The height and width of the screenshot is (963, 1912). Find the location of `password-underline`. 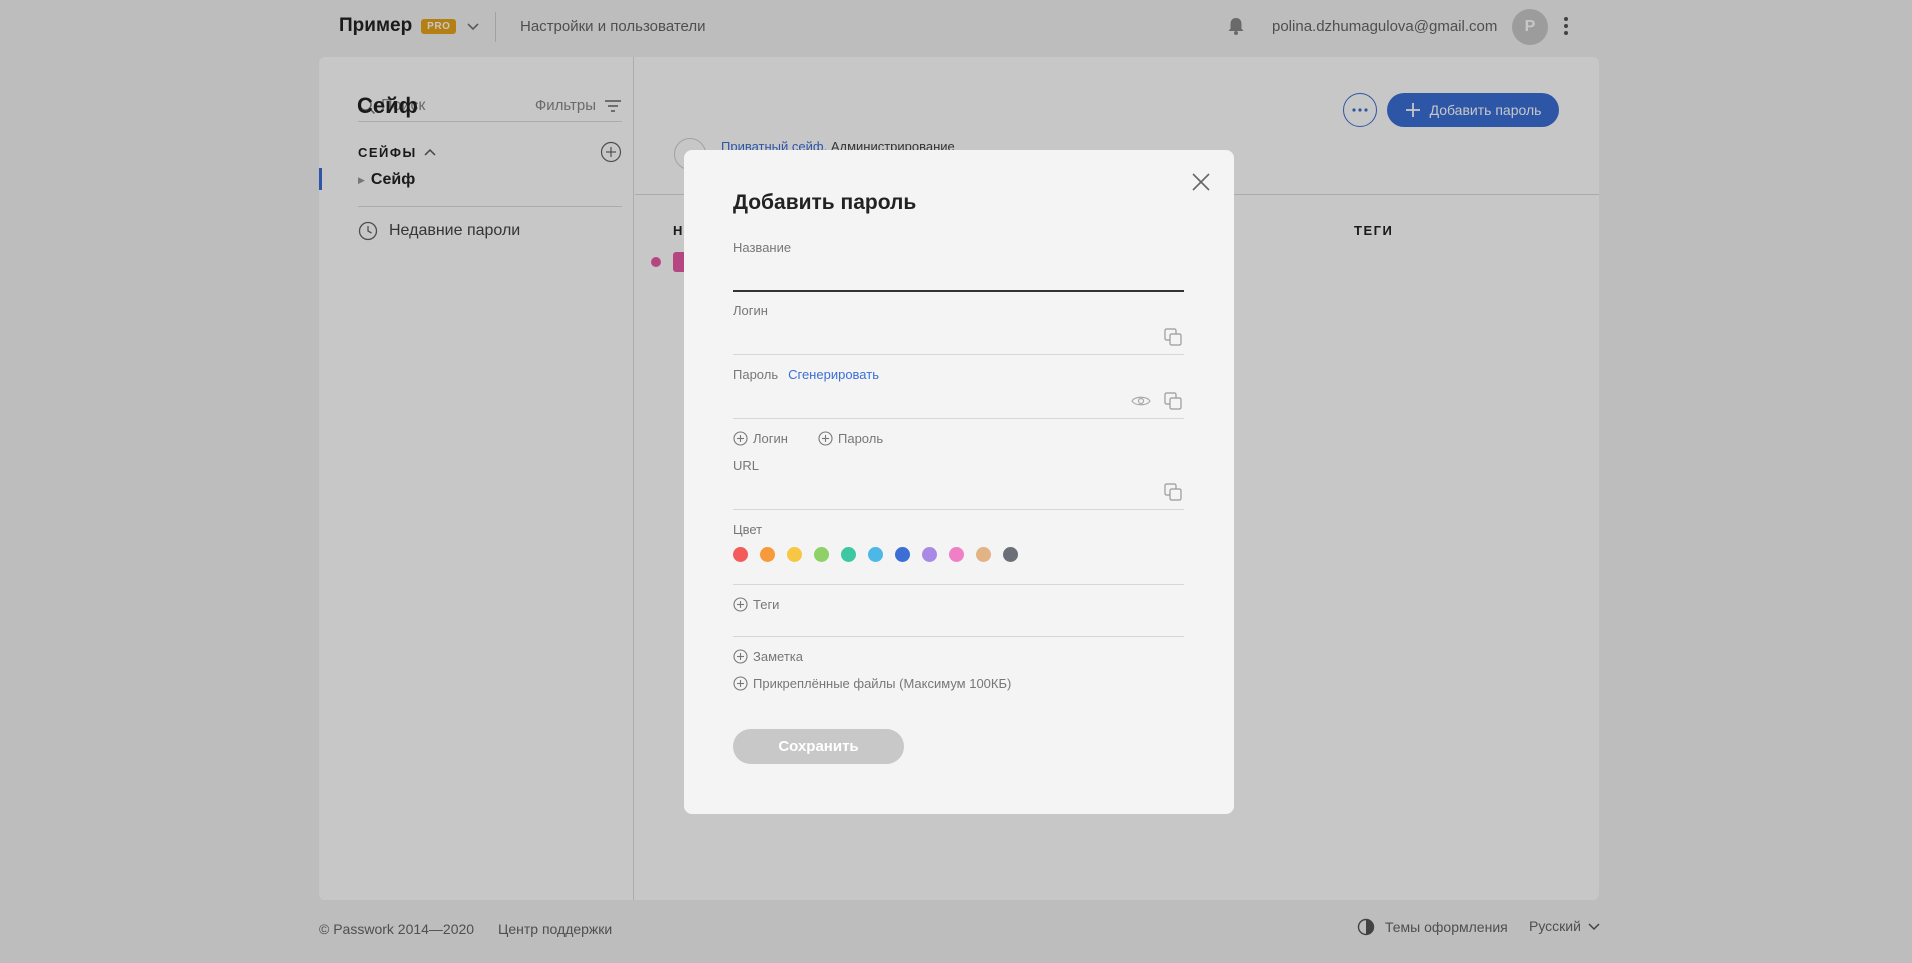

password-underline is located at coordinates (958, 418).